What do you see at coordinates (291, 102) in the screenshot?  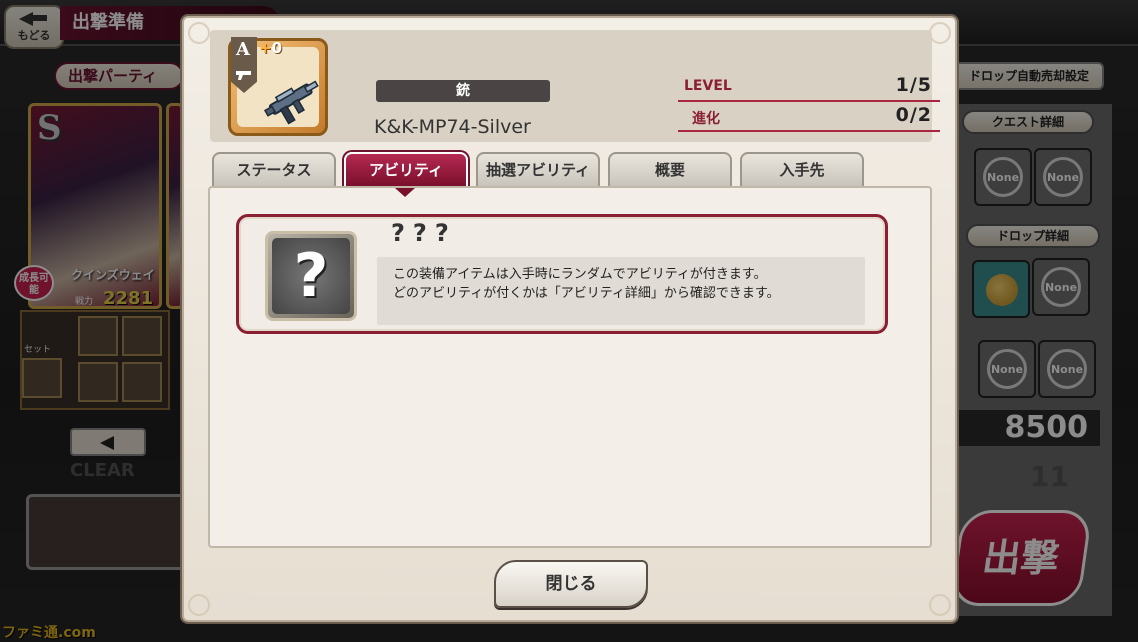 I see `submachine-gun-icon` at bounding box center [291, 102].